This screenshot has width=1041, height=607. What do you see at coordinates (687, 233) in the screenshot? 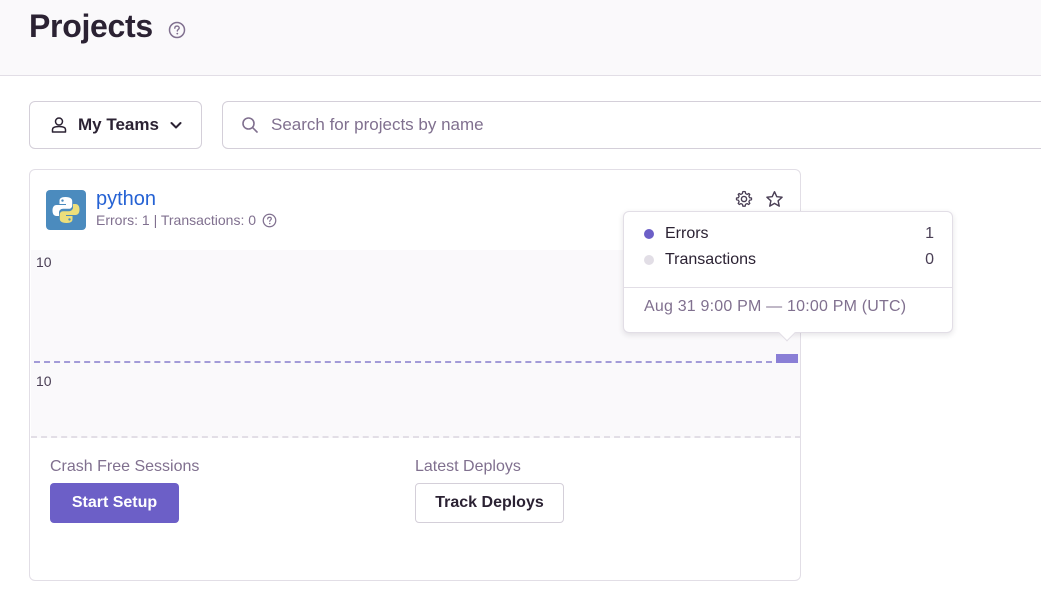
I see `tooltip-series-name: Errors` at bounding box center [687, 233].